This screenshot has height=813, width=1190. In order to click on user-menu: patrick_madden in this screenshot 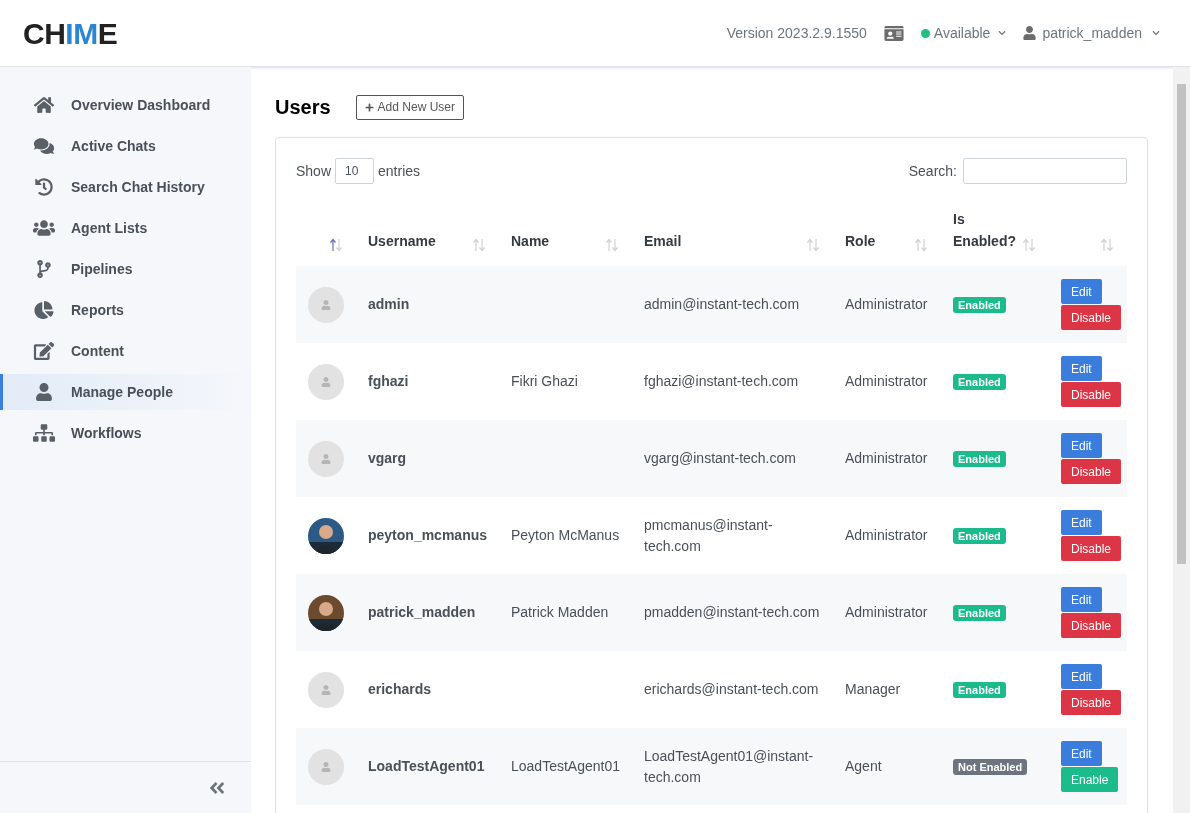, I will do `click(1091, 33)`.